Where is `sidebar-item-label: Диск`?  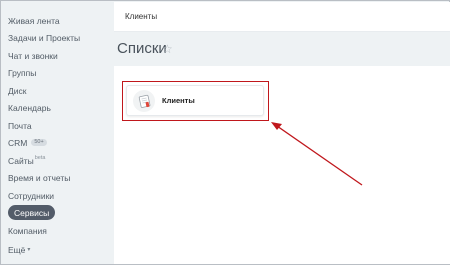 sidebar-item-label: Диск is located at coordinates (17, 90).